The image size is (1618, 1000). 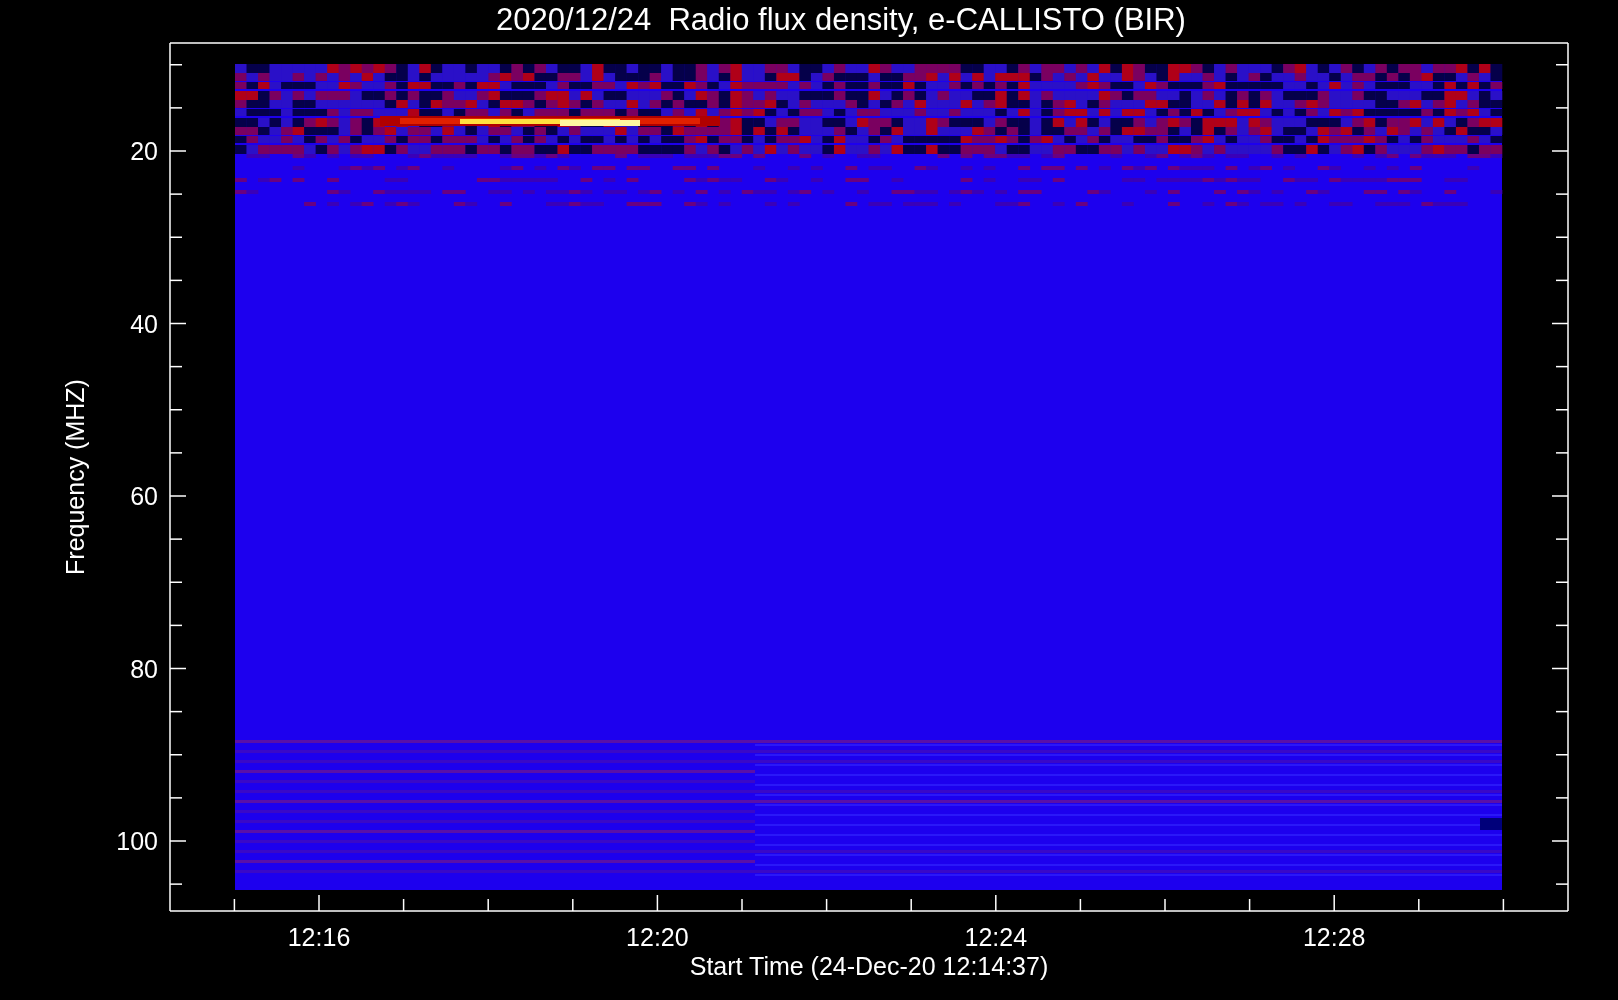 I want to click on chart-title: 2020/12/24 Radio flux density, e-CALLISTO (BIR), so click(x=841, y=19).